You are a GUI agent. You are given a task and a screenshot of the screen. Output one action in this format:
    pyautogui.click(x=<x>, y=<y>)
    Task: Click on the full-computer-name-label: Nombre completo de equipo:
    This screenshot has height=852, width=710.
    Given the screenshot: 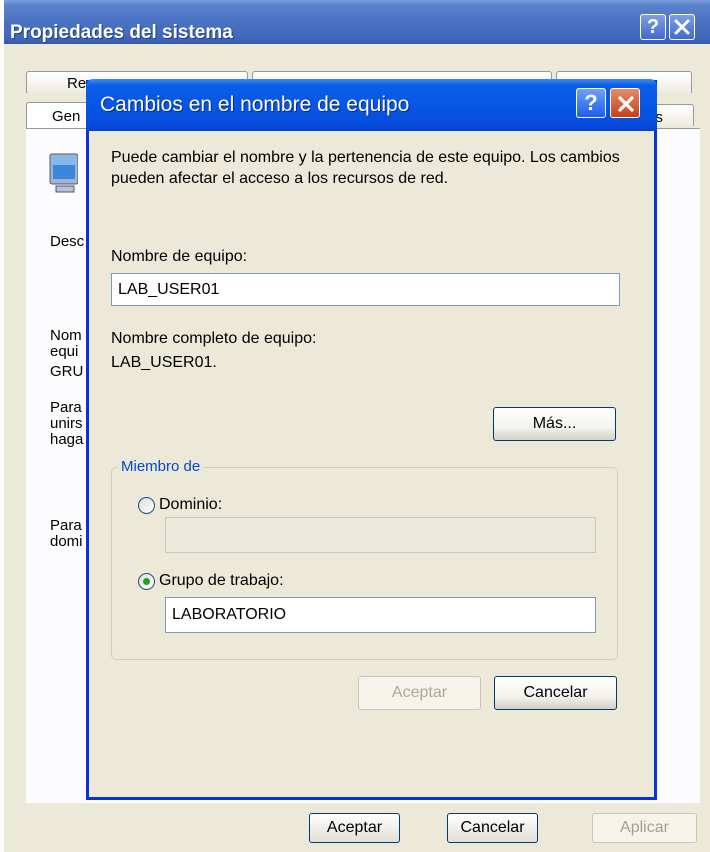 What is the action you would take?
    pyautogui.click(x=214, y=338)
    